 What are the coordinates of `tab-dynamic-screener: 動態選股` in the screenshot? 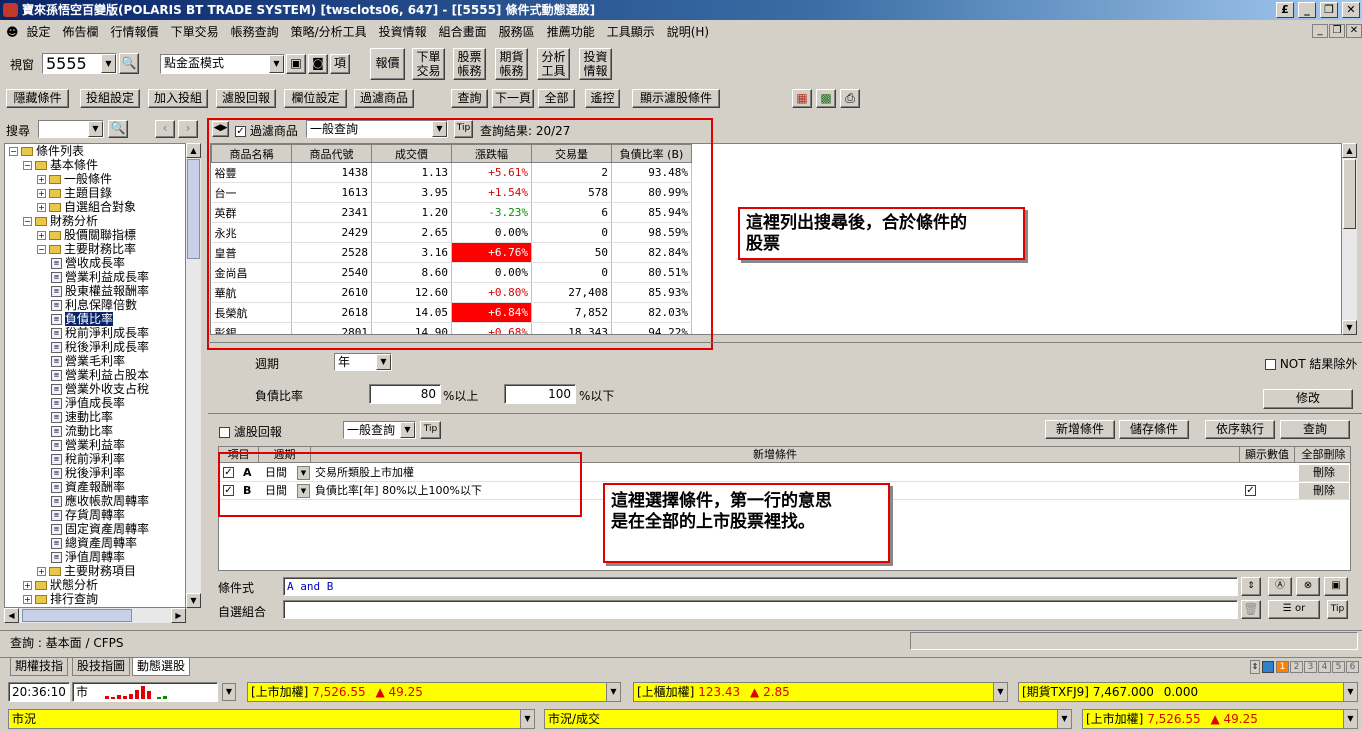 It's located at (161, 667).